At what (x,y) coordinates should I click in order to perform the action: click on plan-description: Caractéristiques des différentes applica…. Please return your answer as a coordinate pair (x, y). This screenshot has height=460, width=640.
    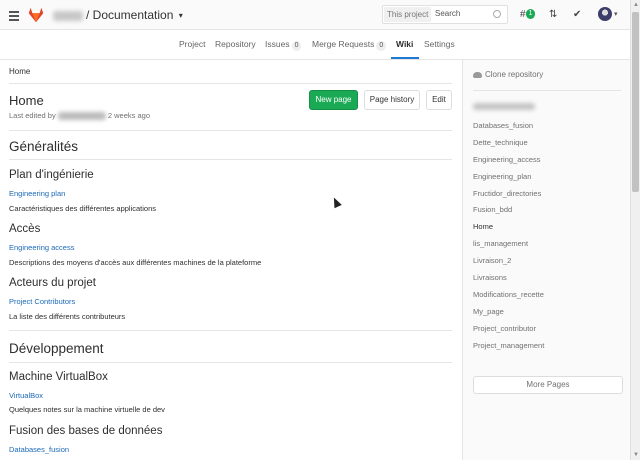
    Looking at the image, I should click on (83, 208).